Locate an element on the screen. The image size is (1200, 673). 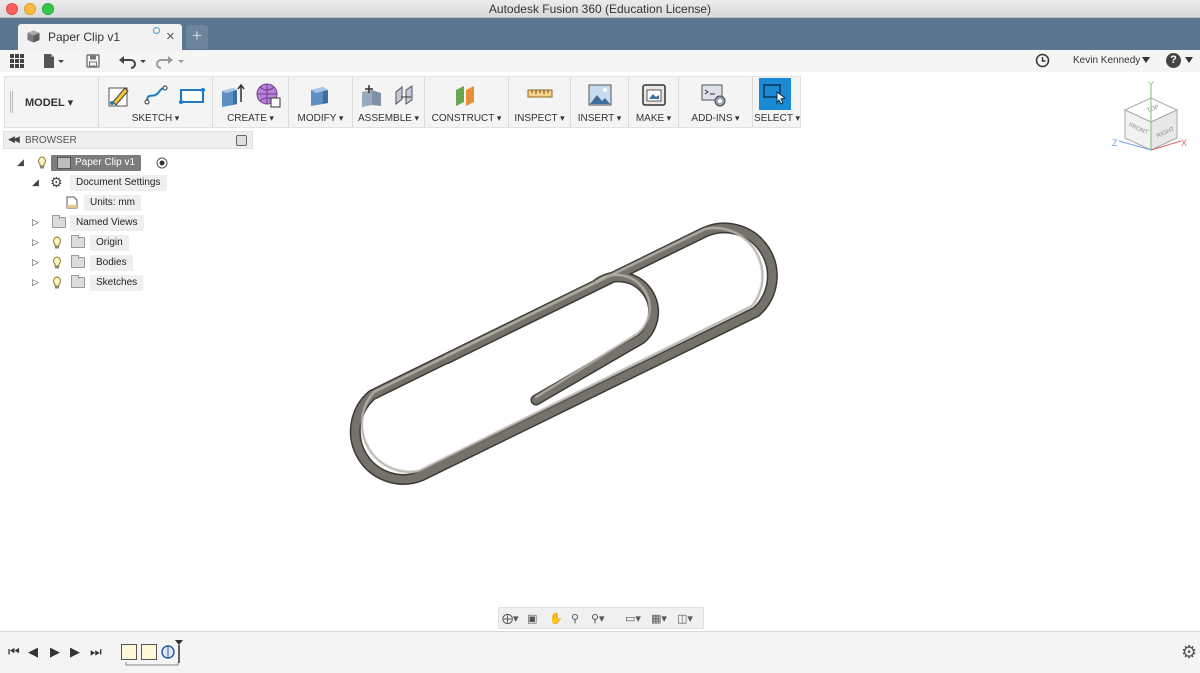
navigation-bar: ⨁▾ ▣ ✋ ⚲ ⚲▾ ▭▾ ▦▾ ◫▾ is located at coordinates (601, 618).